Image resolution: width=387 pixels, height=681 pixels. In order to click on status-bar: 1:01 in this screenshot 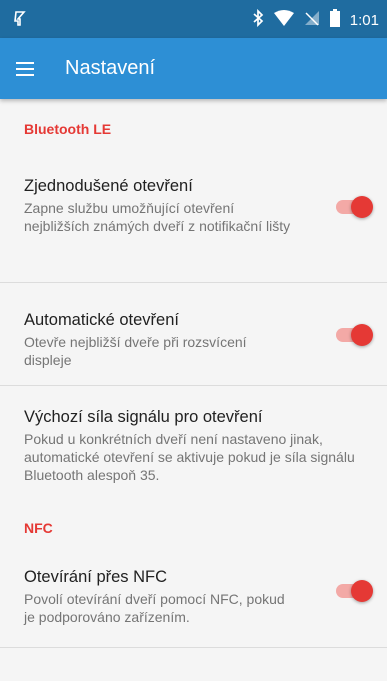, I will do `click(193, 19)`.